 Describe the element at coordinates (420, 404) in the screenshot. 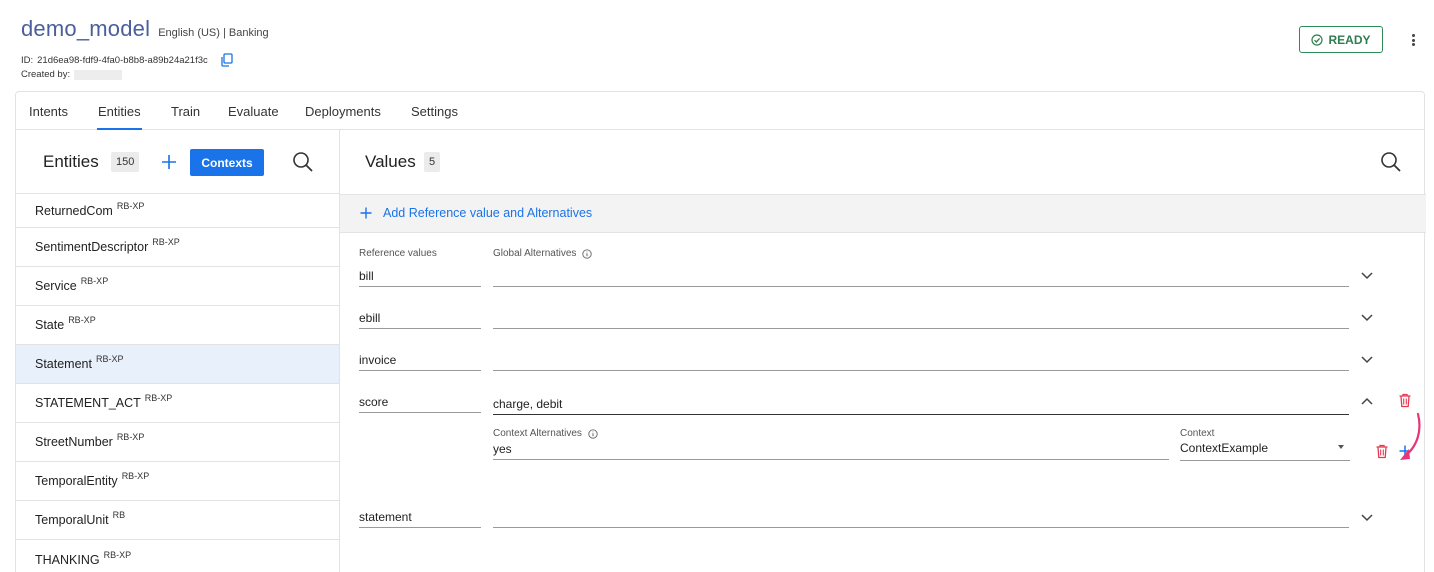

I see `reference-value-score: score` at that location.